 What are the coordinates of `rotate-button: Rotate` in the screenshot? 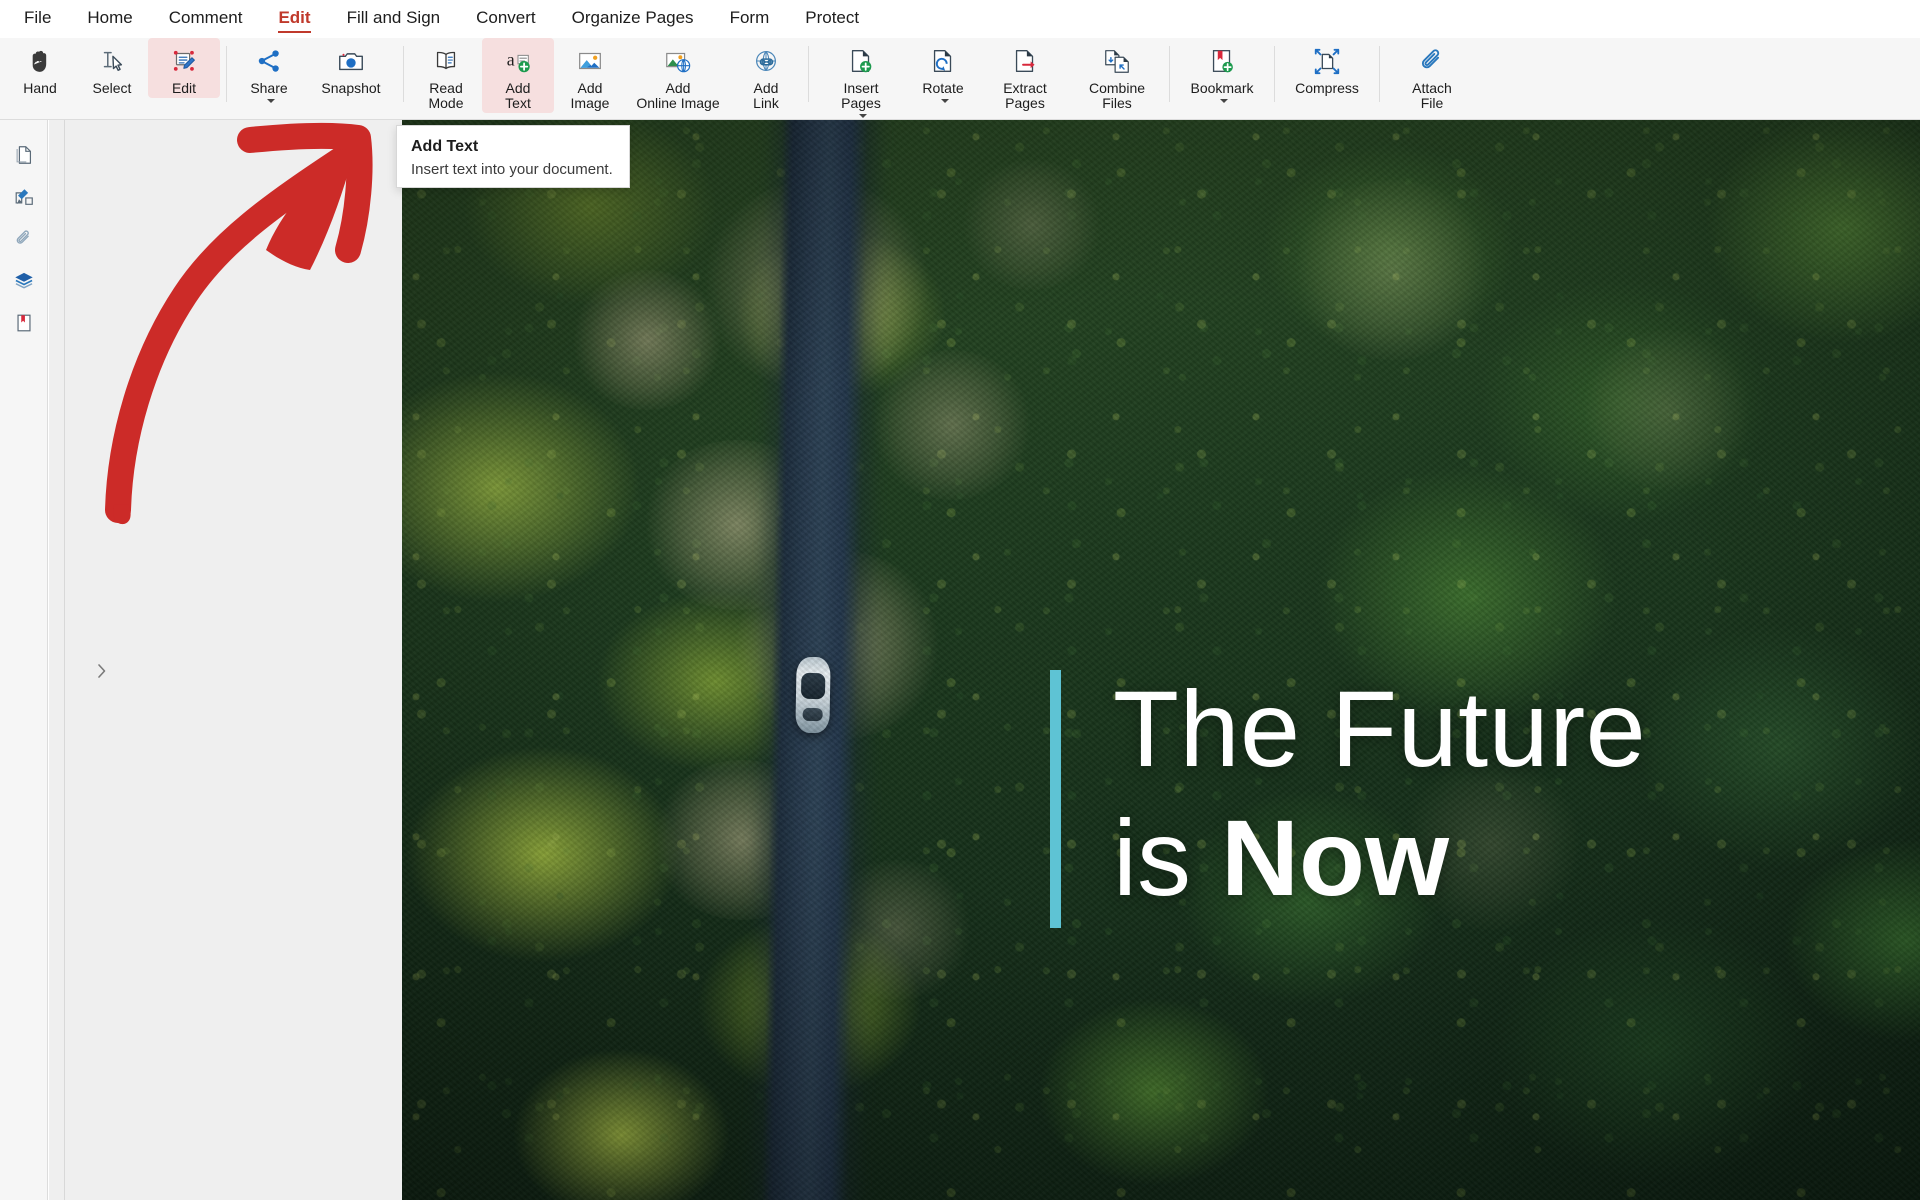 It's located at (943, 73).